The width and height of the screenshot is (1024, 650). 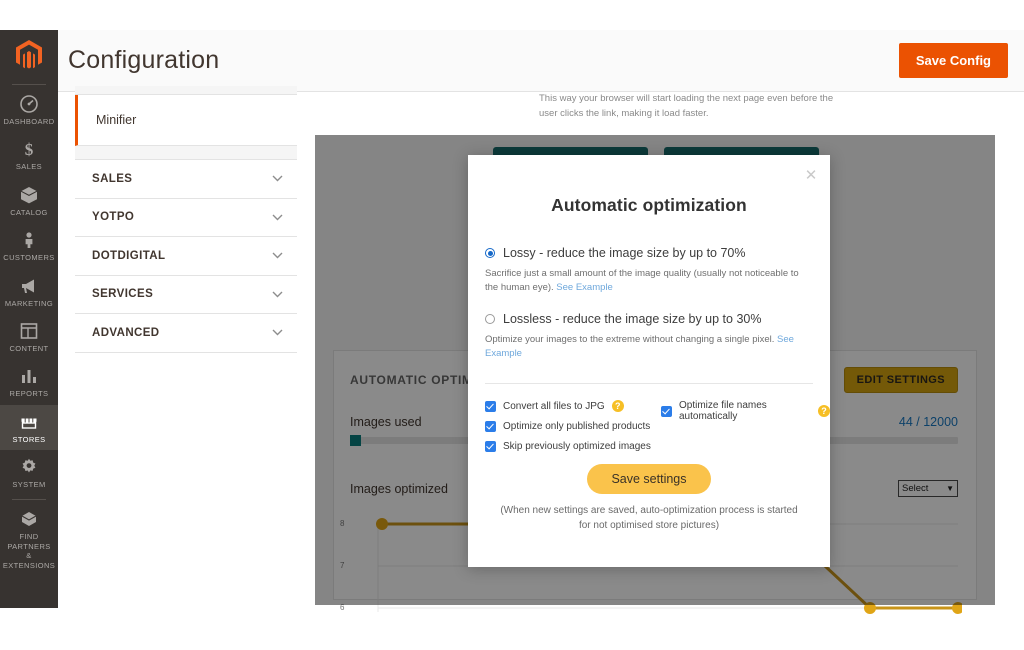 What do you see at coordinates (129, 255) in the screenshot?
I see `config-section-label: DOTDIGITAL` at bounding box center [129, 255].